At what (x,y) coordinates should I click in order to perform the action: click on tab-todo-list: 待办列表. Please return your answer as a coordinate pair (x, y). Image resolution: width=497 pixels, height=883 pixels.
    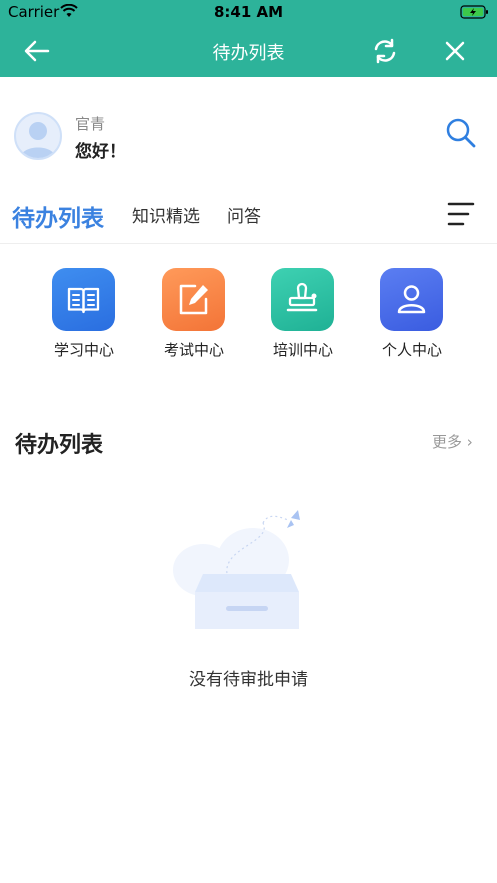
    Looking at the image, I should click on (58, 216).